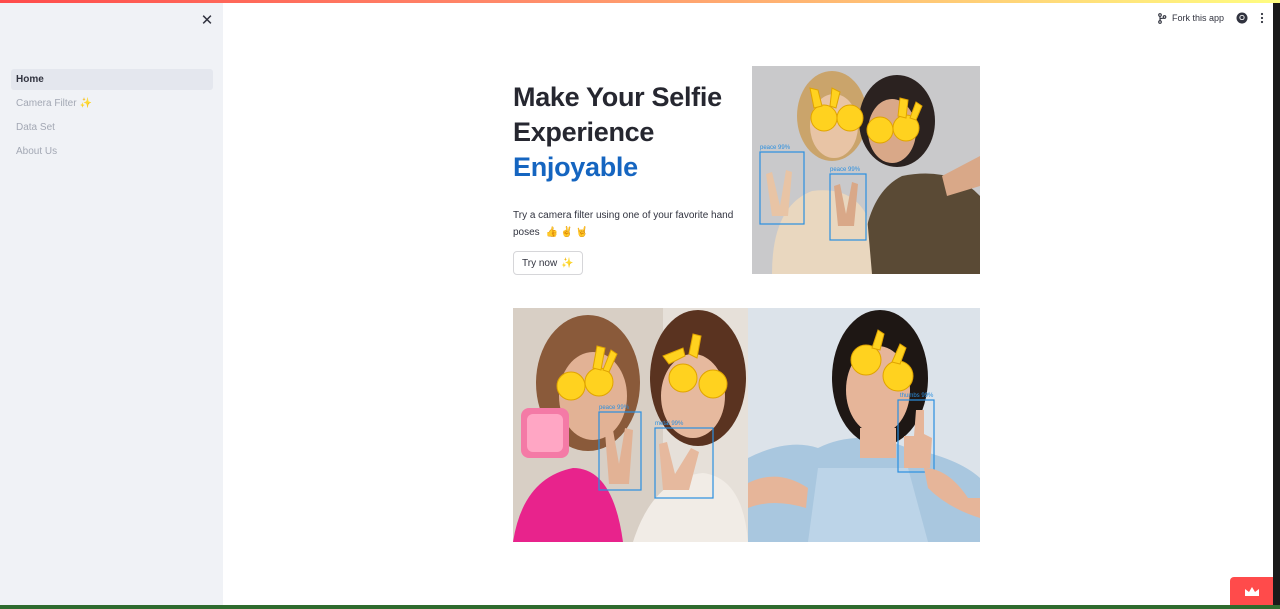  Describe the element at coordinates (112, 103) in the screenshot. I see `sidebar-item-camera-filter: Camera Filter ✨` at that location.